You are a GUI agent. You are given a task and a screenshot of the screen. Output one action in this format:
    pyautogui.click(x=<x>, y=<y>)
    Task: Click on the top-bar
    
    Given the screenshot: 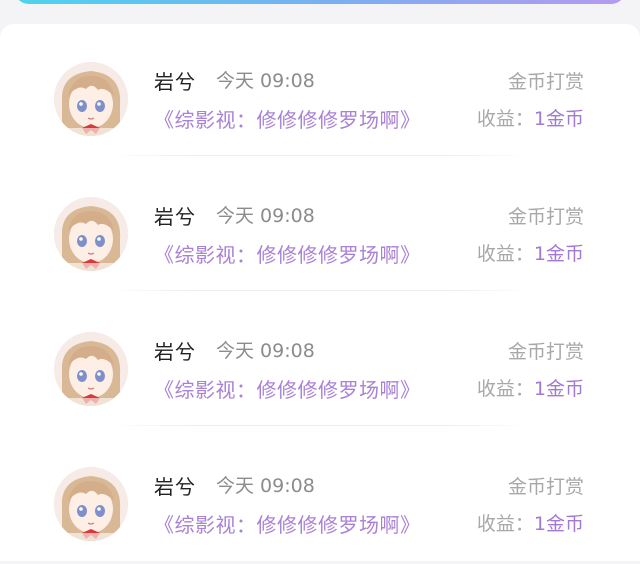 What is the action you would take?
    pyautogui.click(x=320, y=12)
    